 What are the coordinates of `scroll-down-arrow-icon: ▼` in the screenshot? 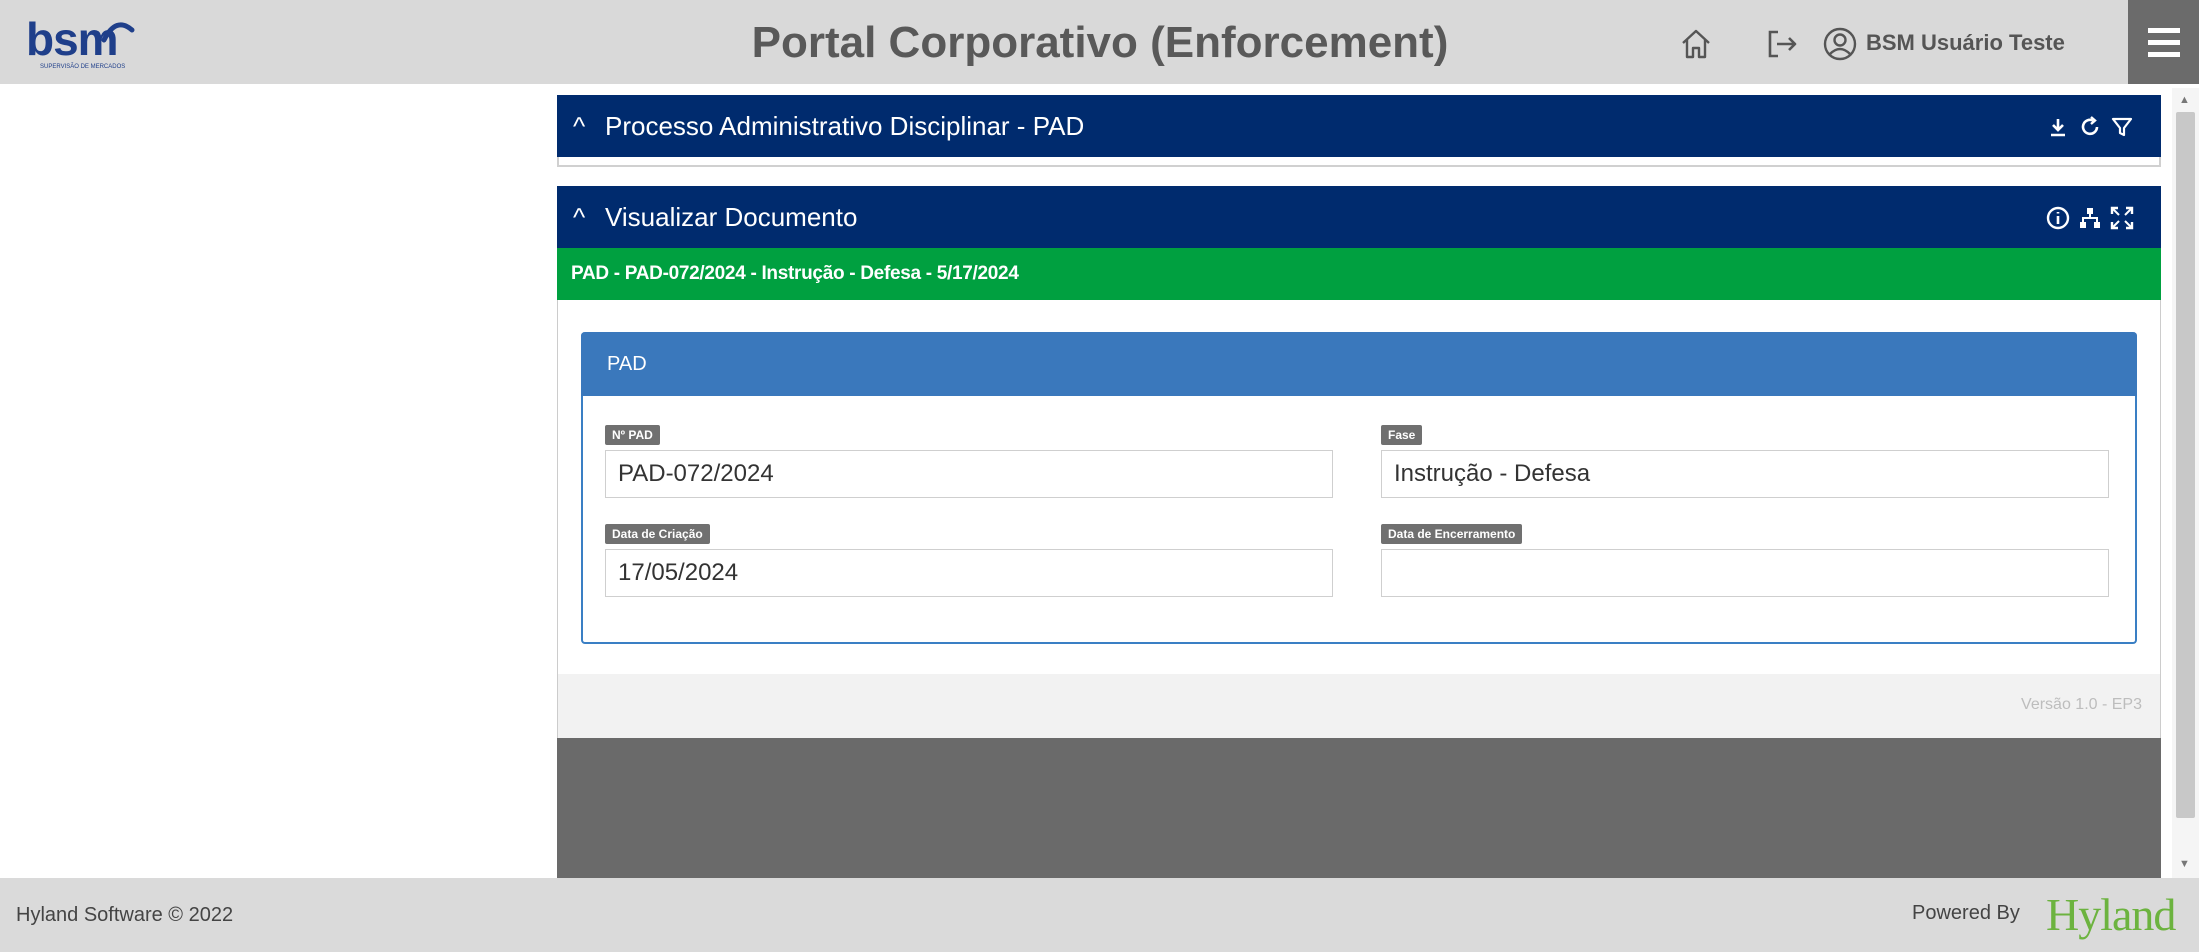 It's located at (2184, 864).